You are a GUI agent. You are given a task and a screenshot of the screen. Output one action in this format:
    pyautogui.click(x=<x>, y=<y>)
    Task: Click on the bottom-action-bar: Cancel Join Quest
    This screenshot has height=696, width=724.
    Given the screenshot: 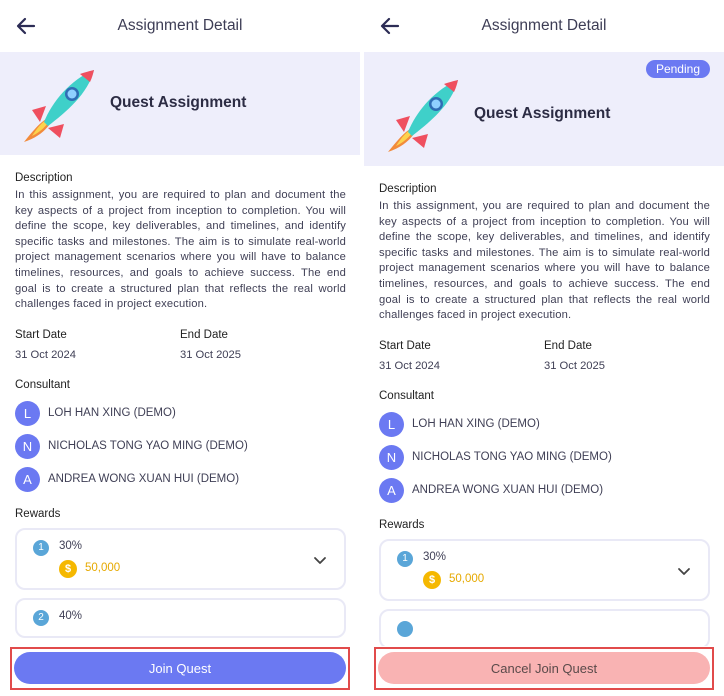 What is the action you would take?
    pyautogui.click(x=544, y=671)
    